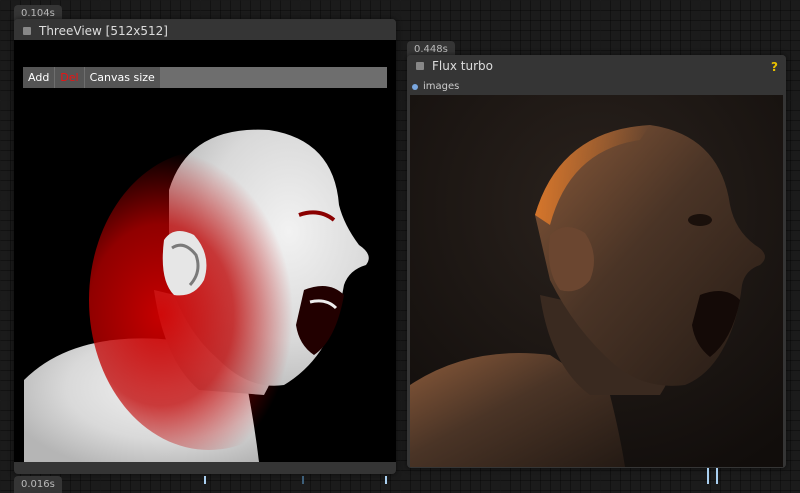  I want to click on bottom-timing-badge: 0.016s, so click(38, 484).